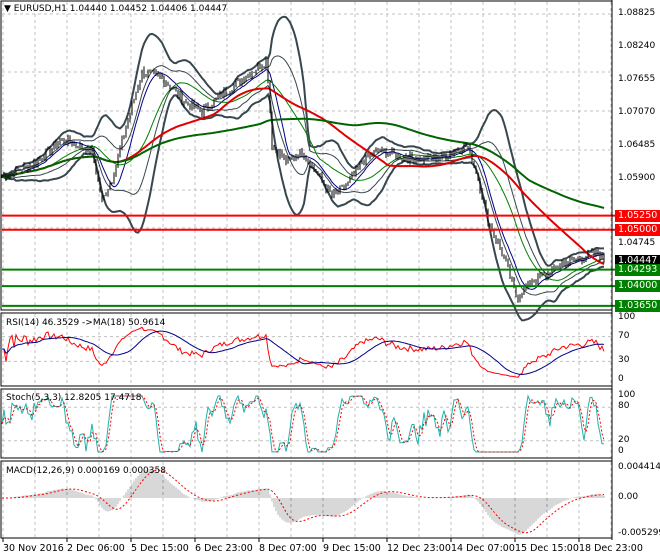  What do you see at coordinates (33, 548) in the screenshot?
I see `time-axis-label: 30 Nov 2016` at bounding box center [33, 548].